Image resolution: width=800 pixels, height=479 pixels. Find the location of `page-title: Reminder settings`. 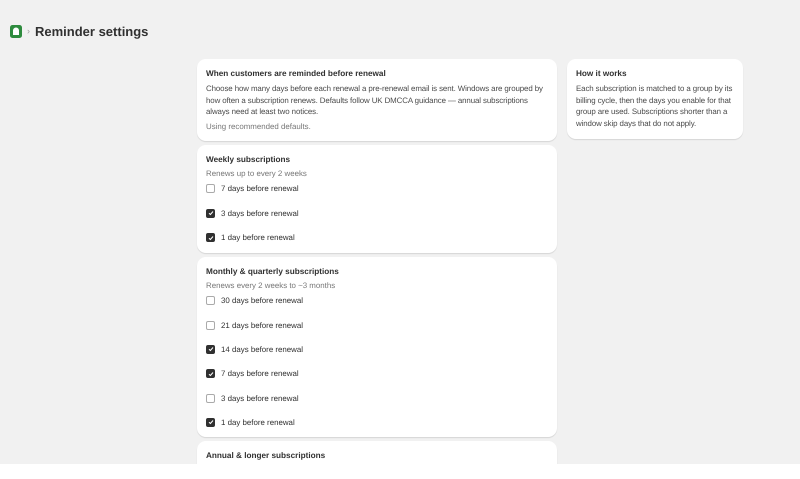

page-title: Reminder settings is located at coordinates (91, 31).